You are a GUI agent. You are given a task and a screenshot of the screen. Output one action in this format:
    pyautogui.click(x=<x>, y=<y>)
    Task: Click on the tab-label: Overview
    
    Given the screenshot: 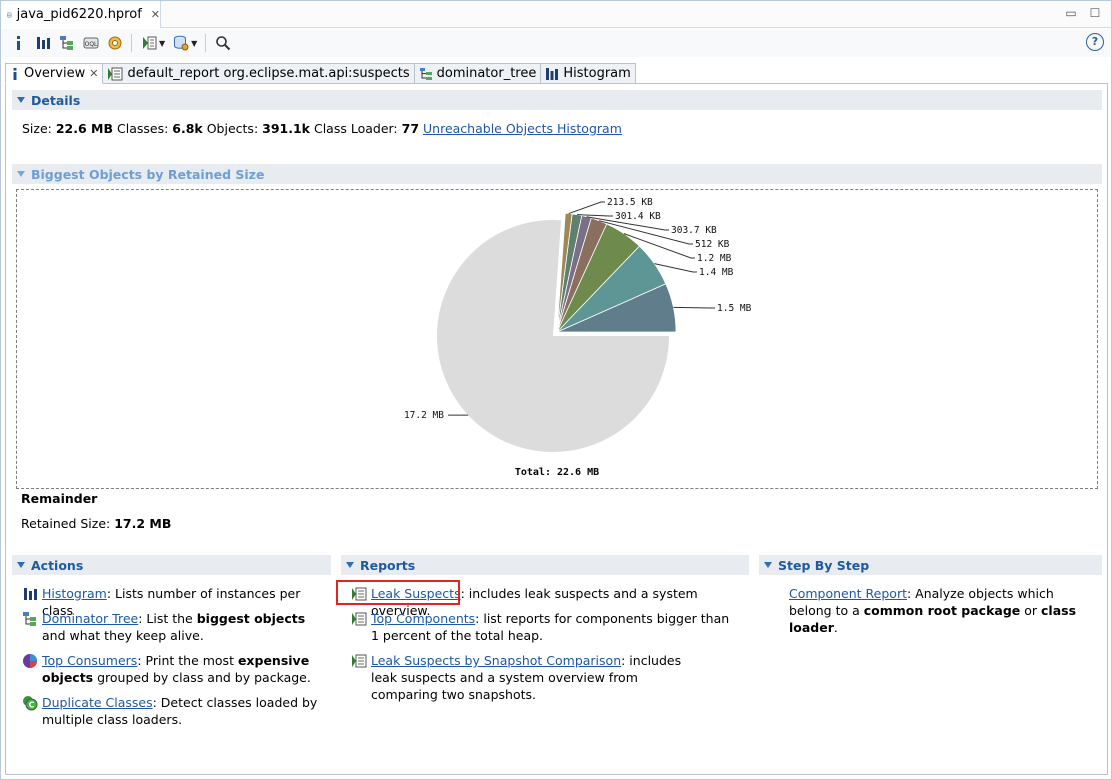 What is the action you would take?
    pyautogui.click(x=55, y=73)
    